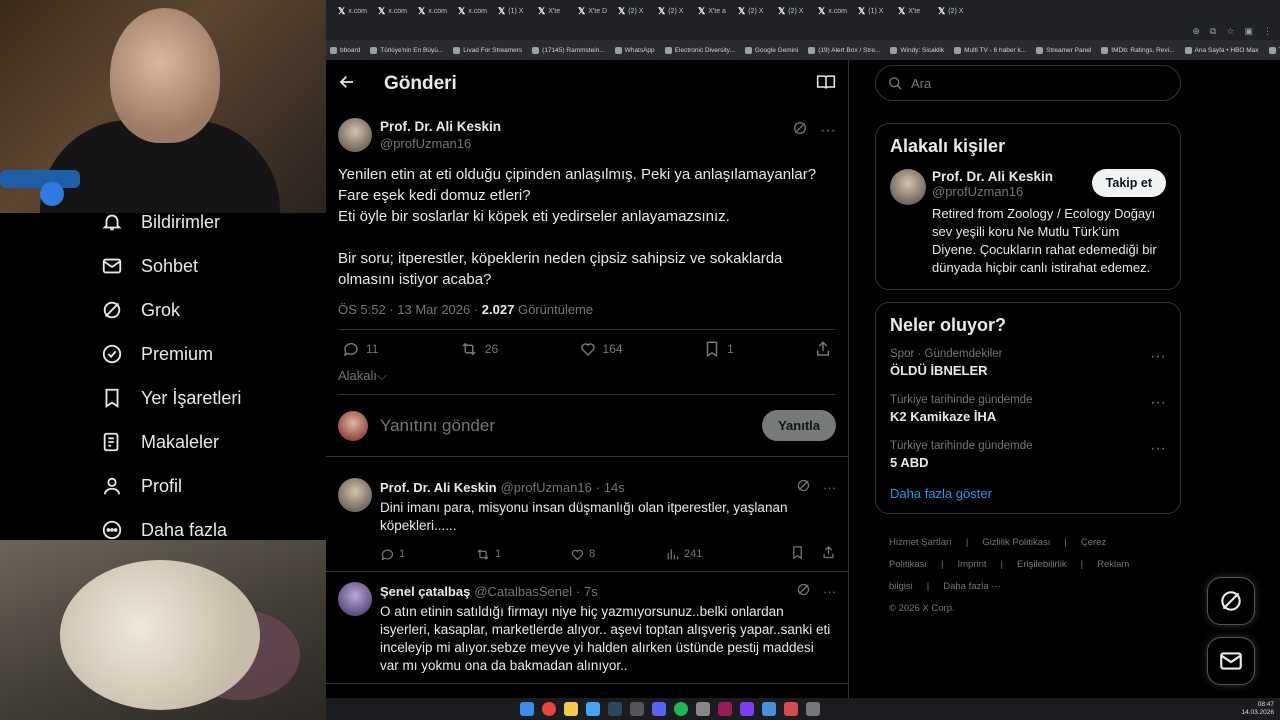 This screenshot has width=1280, height=720. I want to click on browser-tab: 𝕏 X'te D, so click(593, 11).